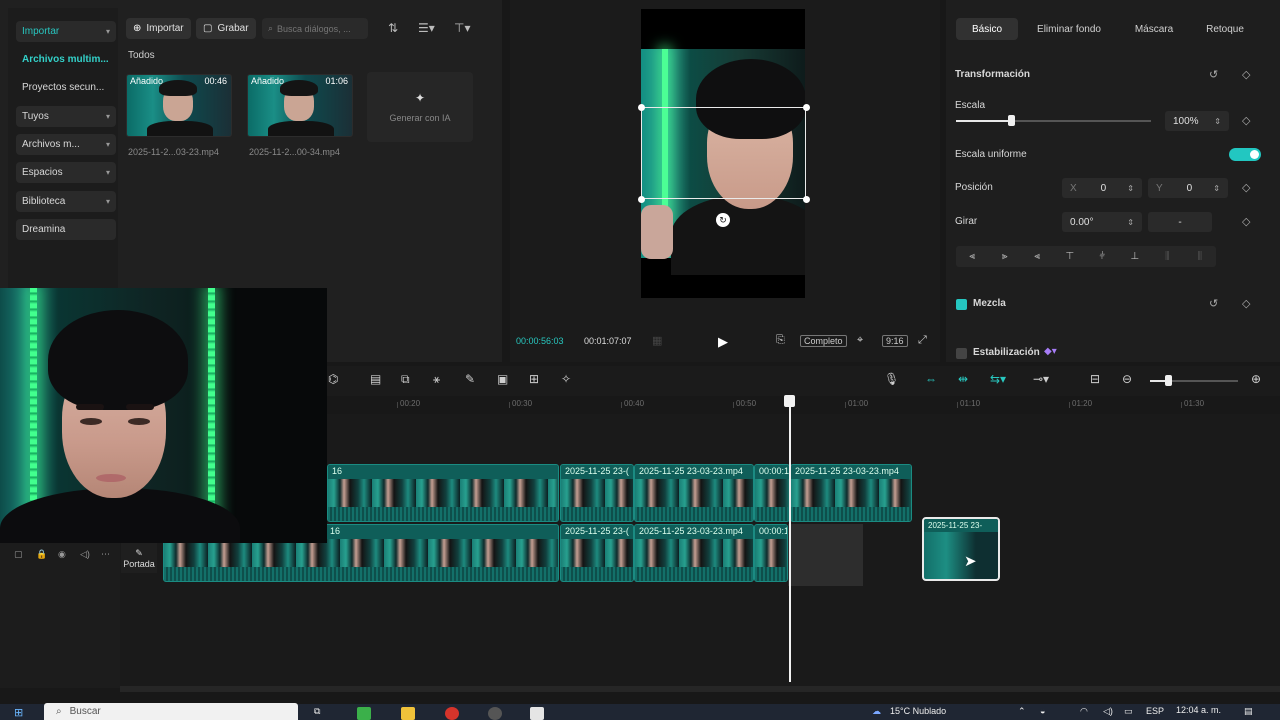 This screenshot has width=1280, height=720. Describe the element at coordinates (790, 540) in the screenshot. I see `playhead` at that location.